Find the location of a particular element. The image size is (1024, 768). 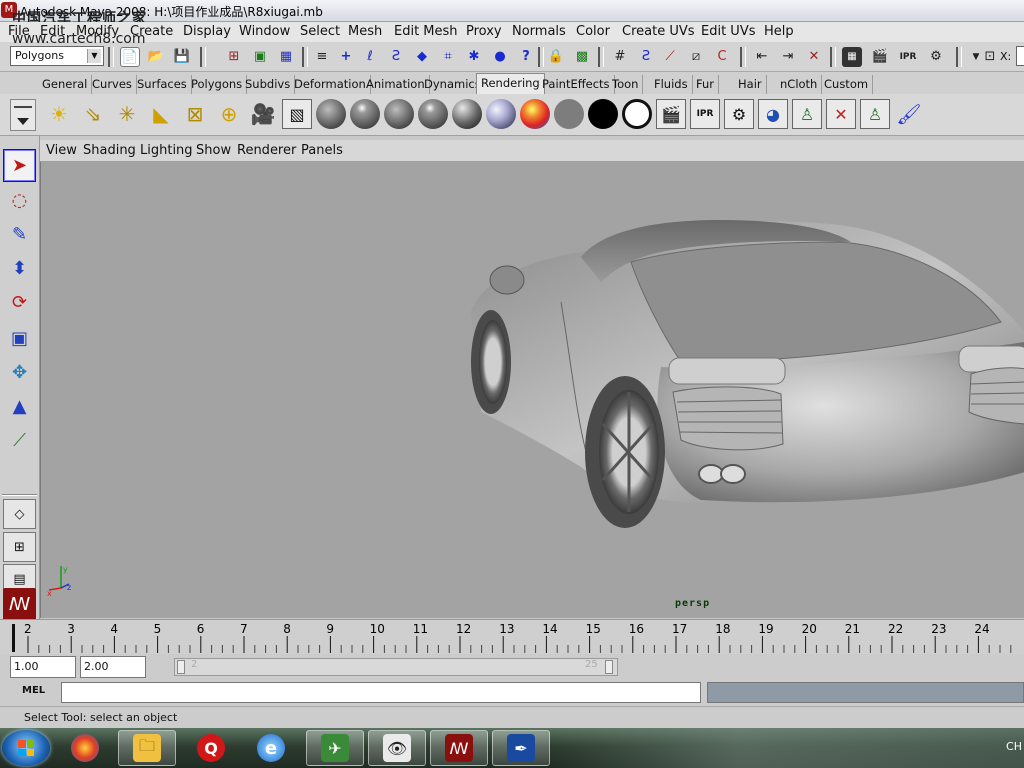

phonge-material-icon is located at coordinates (433, 114).